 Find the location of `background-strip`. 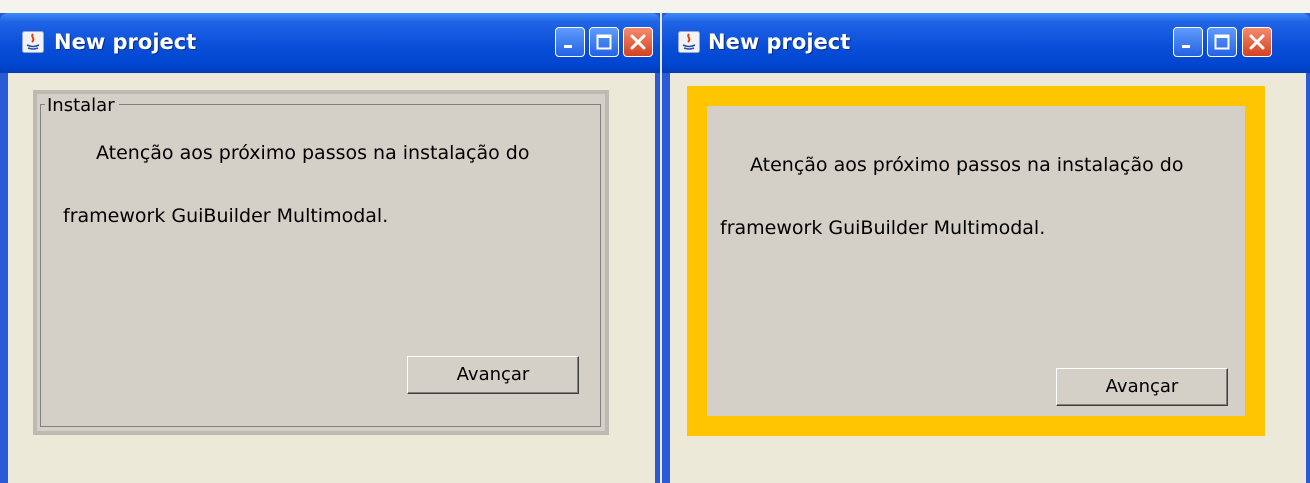

background-strip is located at coordinates (655, 7).